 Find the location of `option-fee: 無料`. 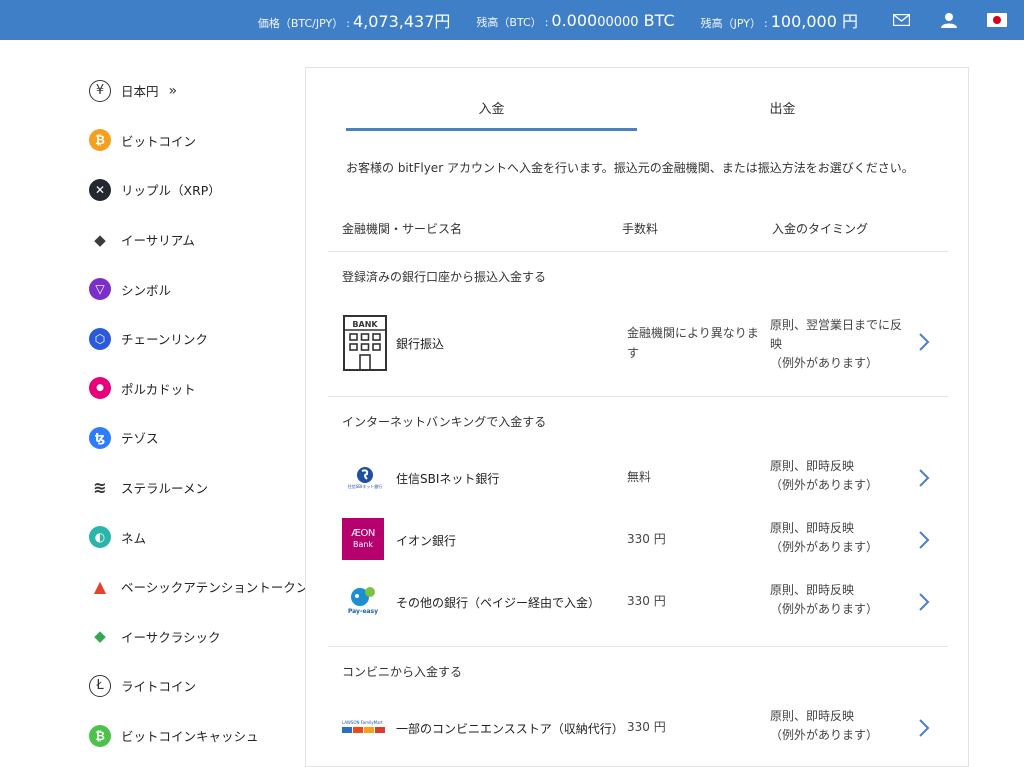

option-fee: 無料 is located at coordinates (639, 477).